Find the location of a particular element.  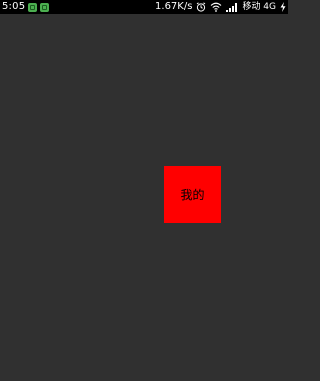

status-left: 5:05 is located at coordinates (26, 7).